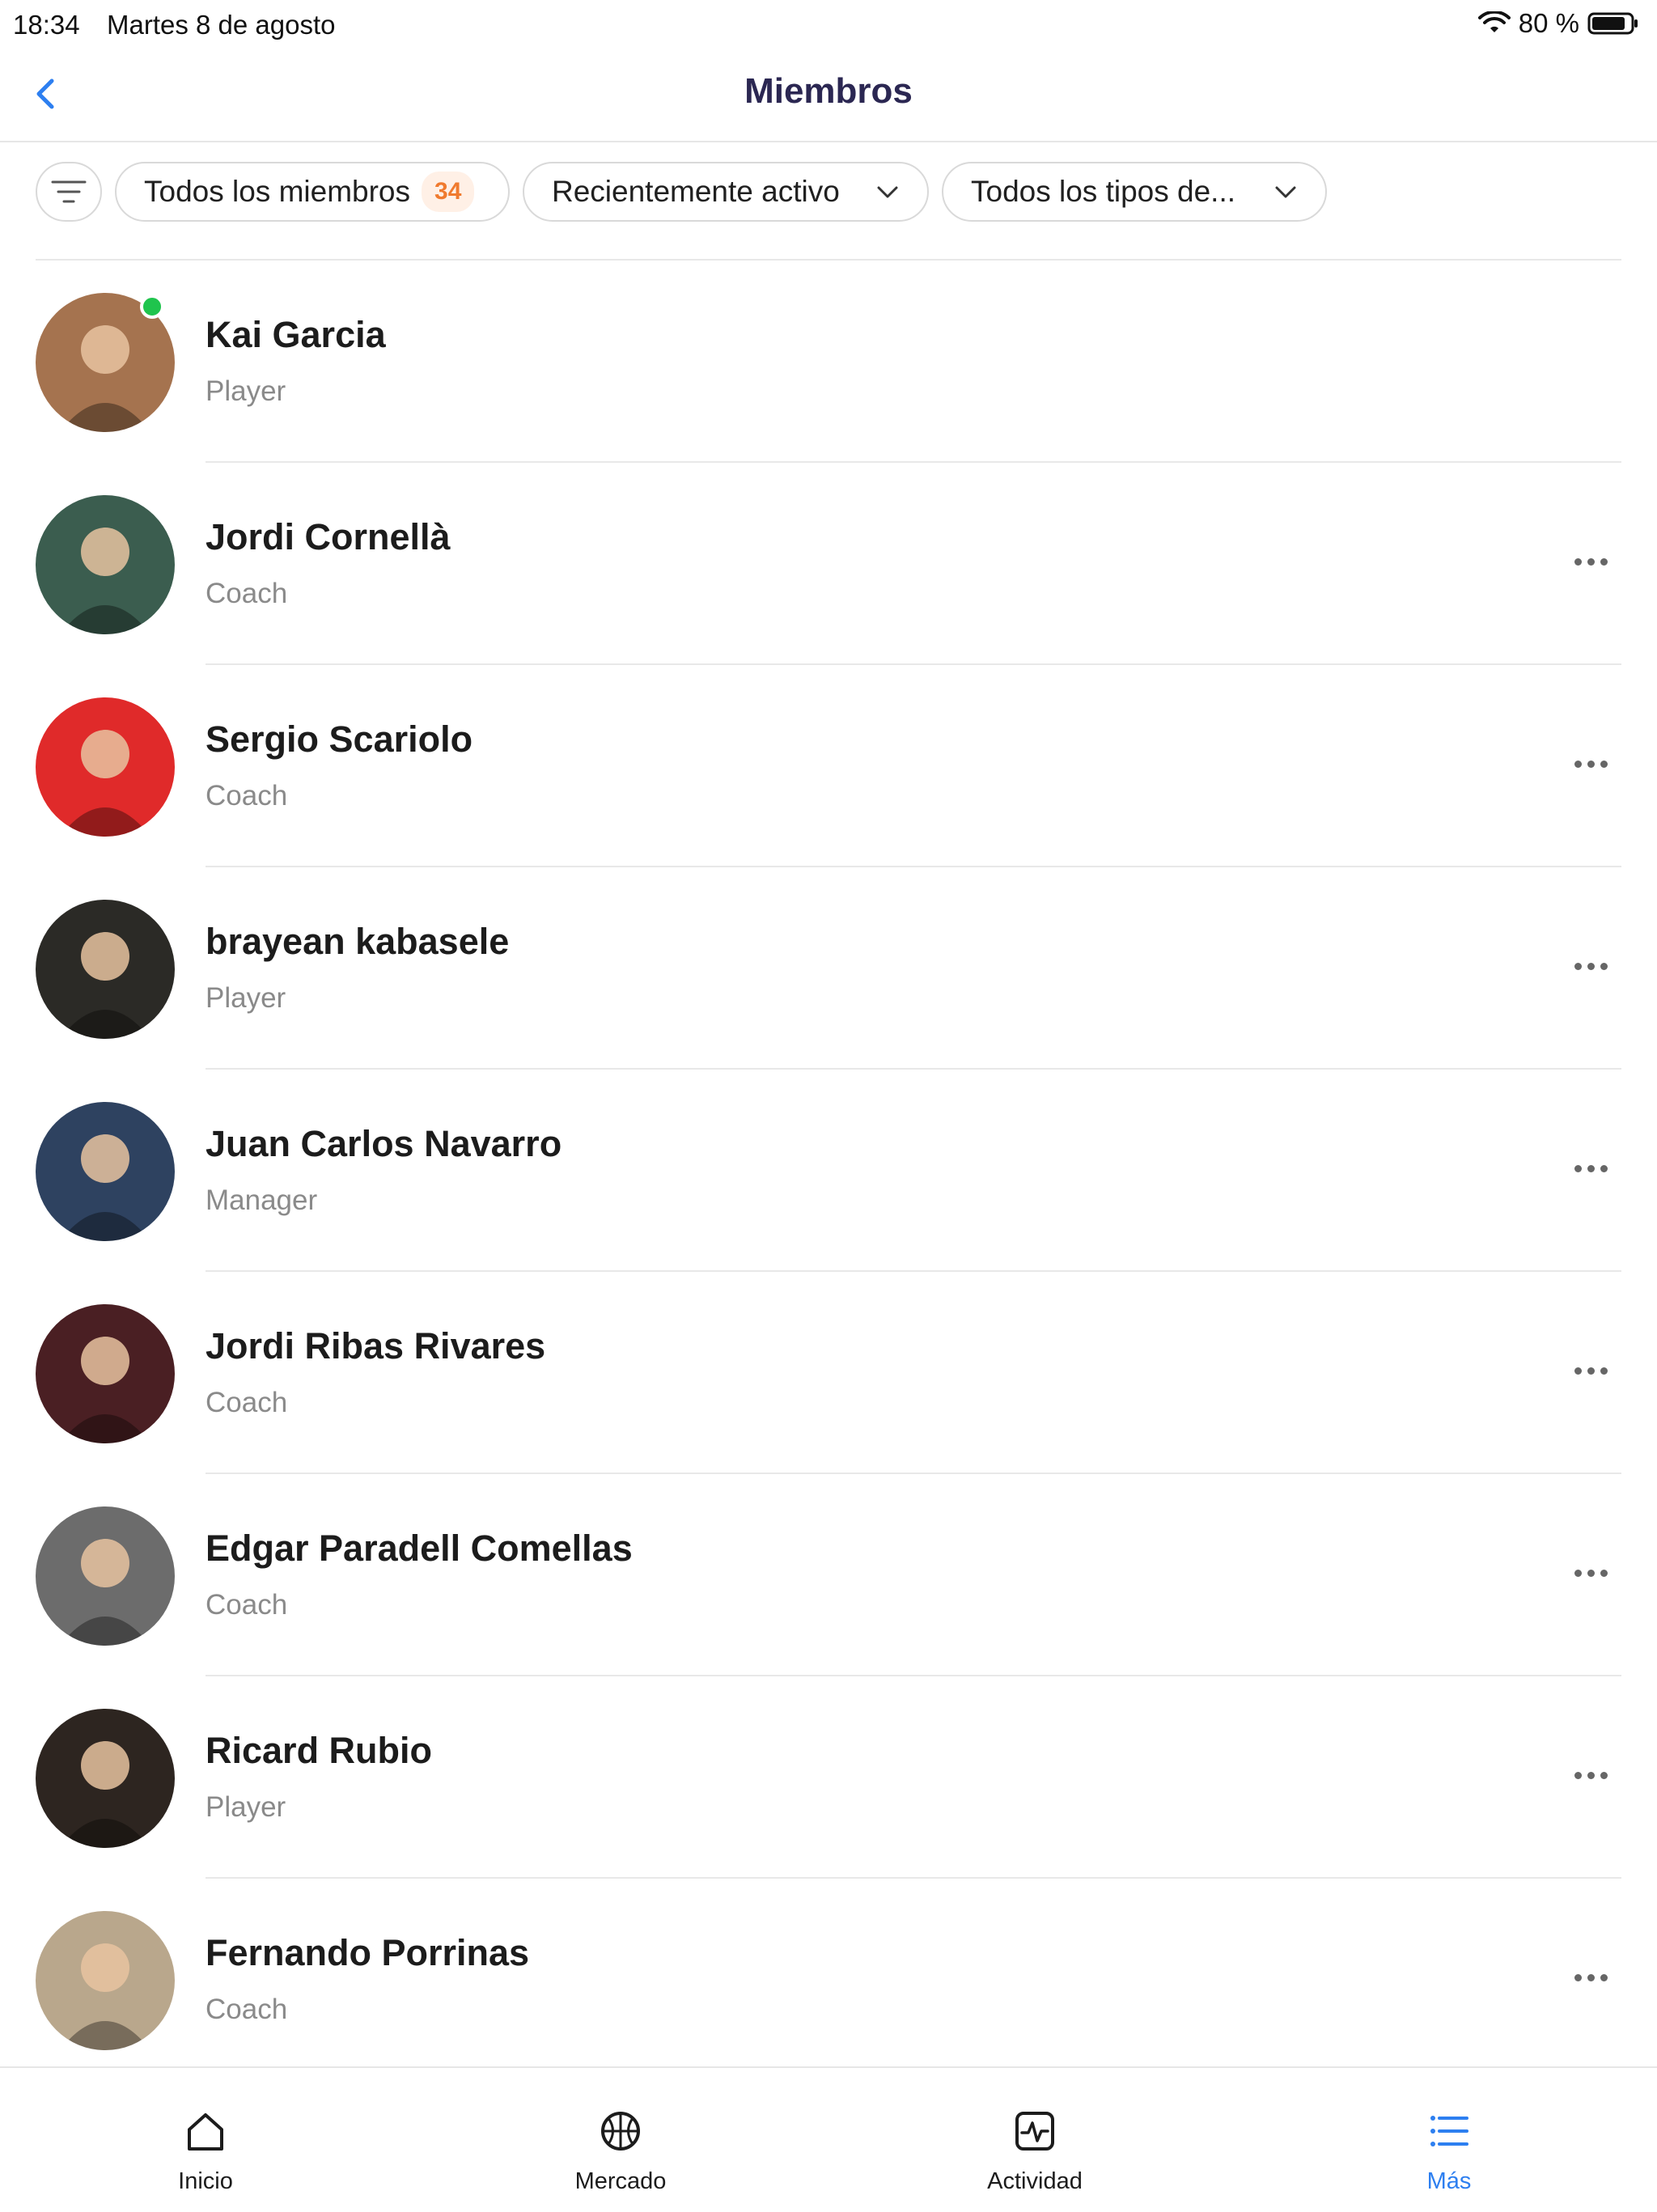 The width and height of the screenshot is (1657, 2212). What do you see at coordinates (46, 25) in the screenshot?
I see `status-time: 18:34` at bounding box center [46, 25].